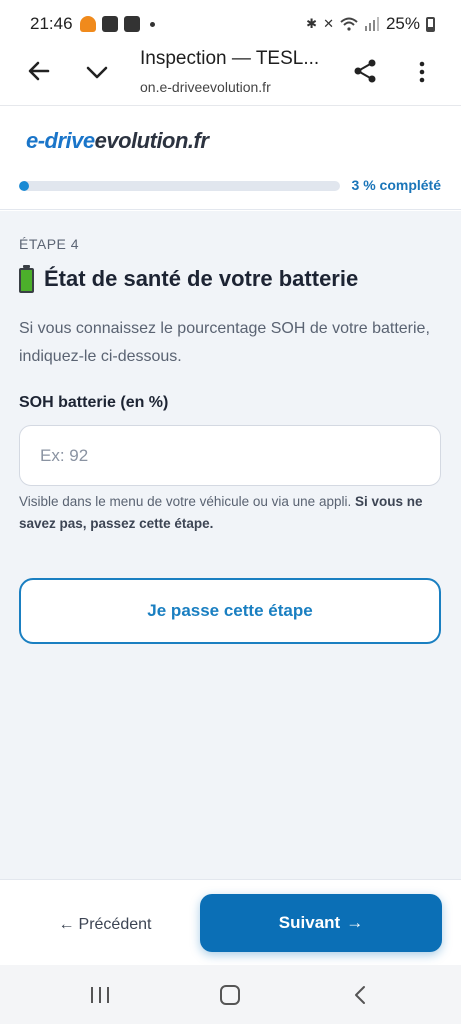  What do you see at coordinates (328, 23) in the screenshot?
I see `mute-icon: ✕` at bounding box center [328, 23].